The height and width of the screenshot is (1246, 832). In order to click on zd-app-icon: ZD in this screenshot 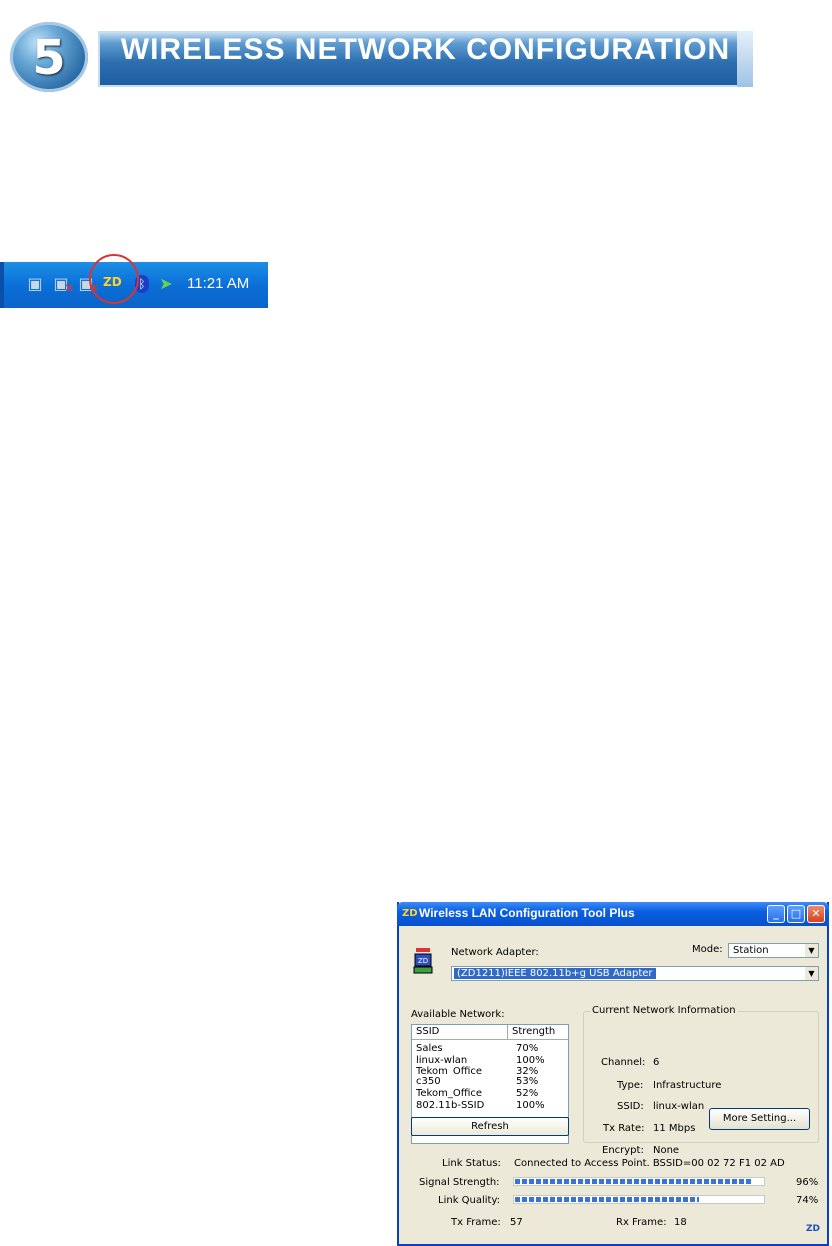, I will do `click(410, 913)`.